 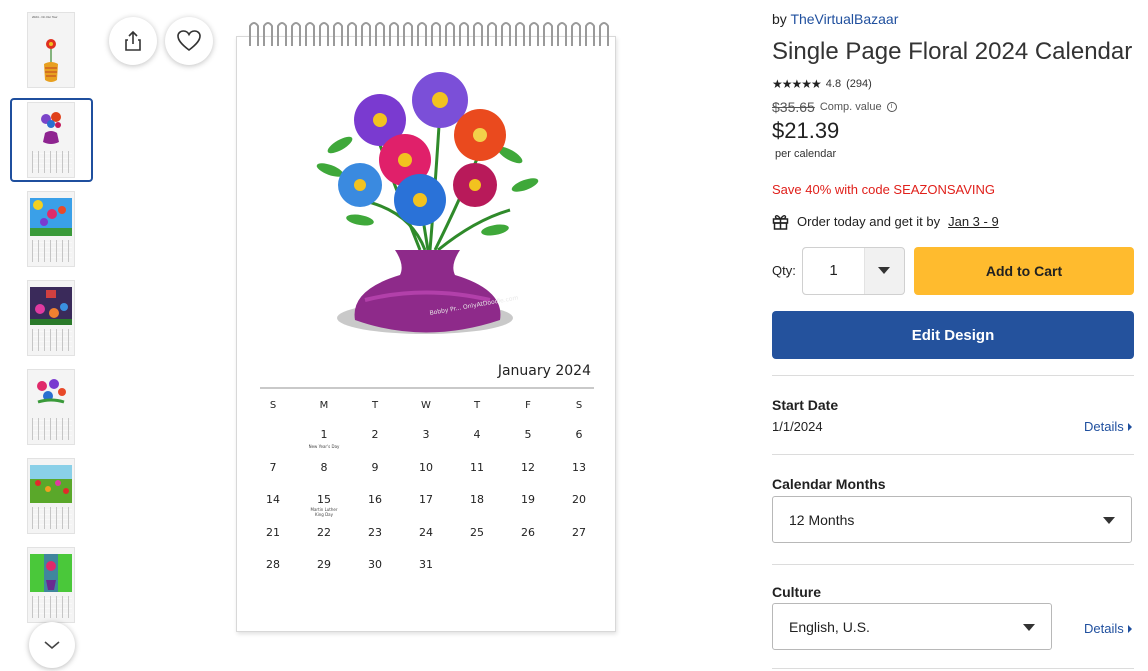 I want to click on comp-value-label: Comp. value, so click(x=850, y=107).